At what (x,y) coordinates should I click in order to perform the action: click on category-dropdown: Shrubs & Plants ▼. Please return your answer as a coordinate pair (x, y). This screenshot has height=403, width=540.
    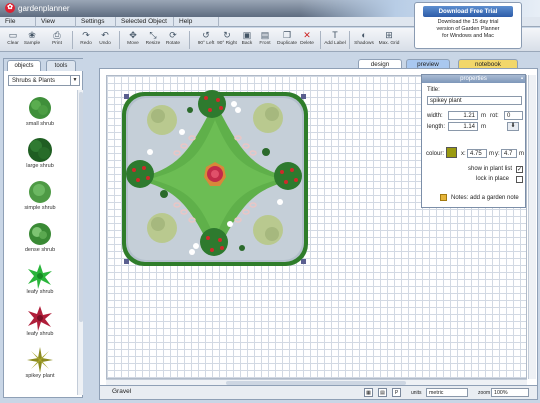
    Looking at the image, I should click on (44, 80).